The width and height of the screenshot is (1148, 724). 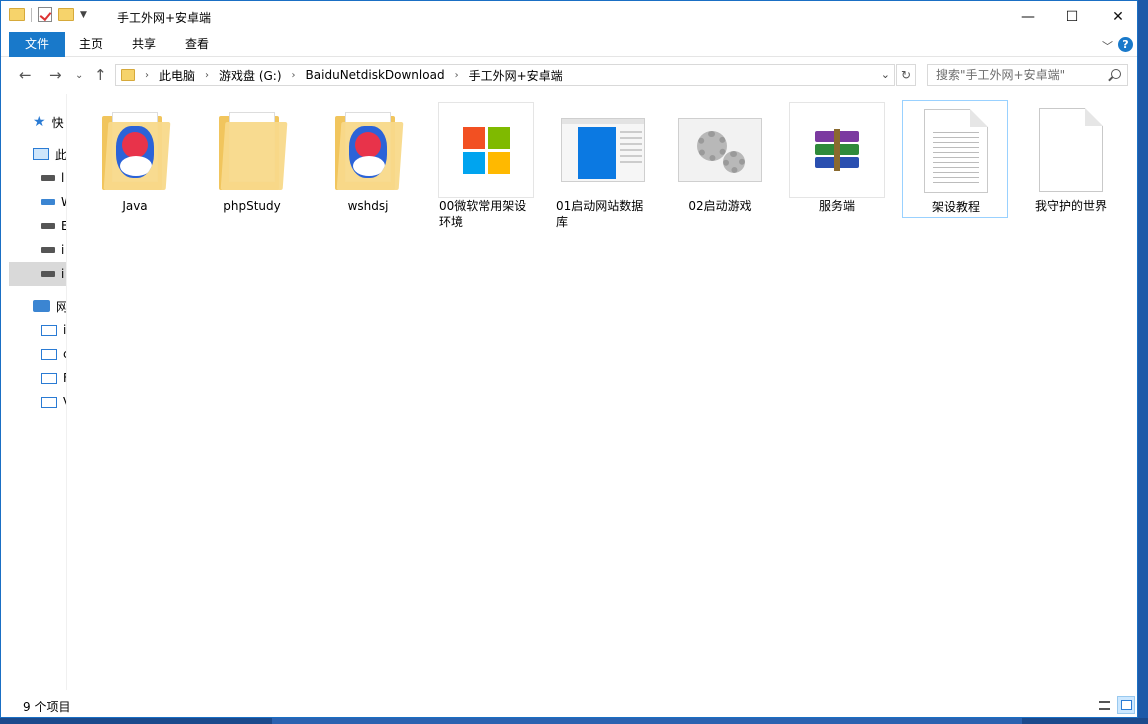 I want to click on large-icons-view-icon, so click(x=1126, y=705).